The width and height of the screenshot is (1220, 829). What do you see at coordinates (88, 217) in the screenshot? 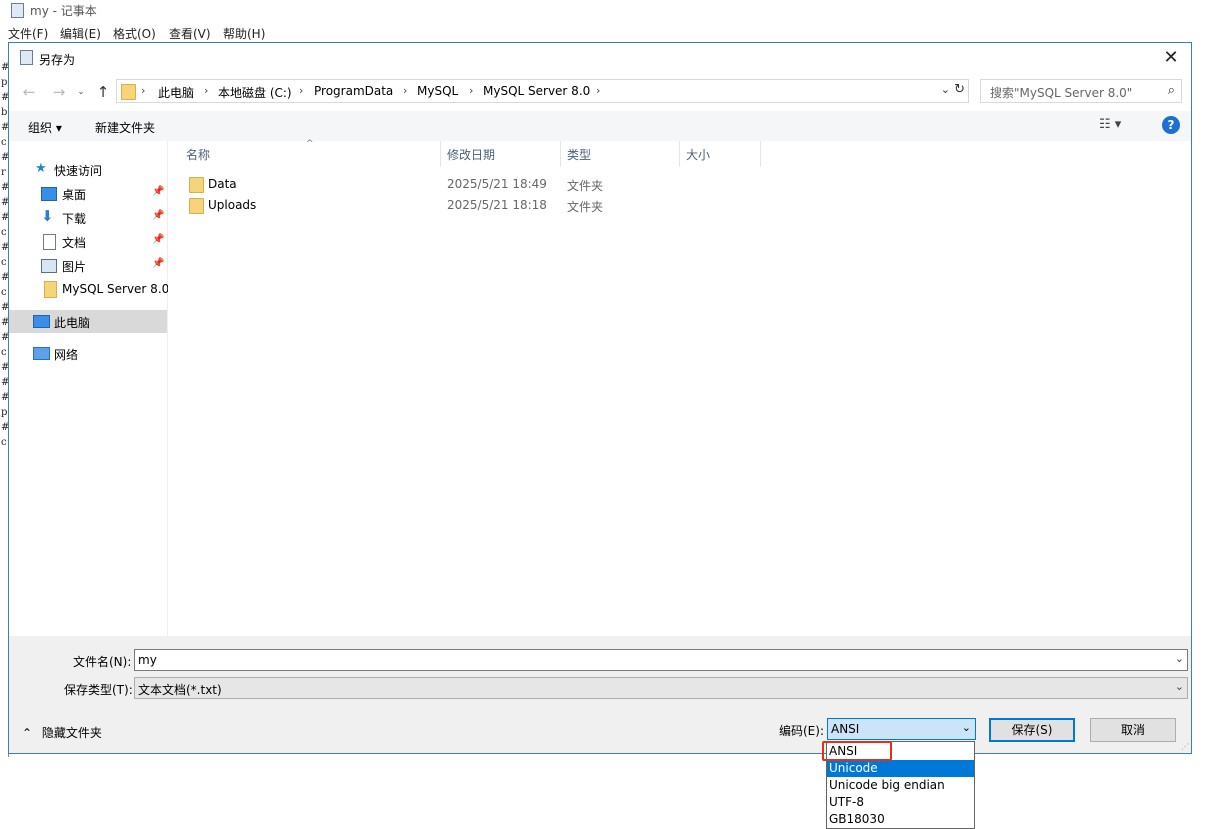
I see `sidebar-item-downloads: ⬇ 下载 📌` at bounding box center [88, 217].